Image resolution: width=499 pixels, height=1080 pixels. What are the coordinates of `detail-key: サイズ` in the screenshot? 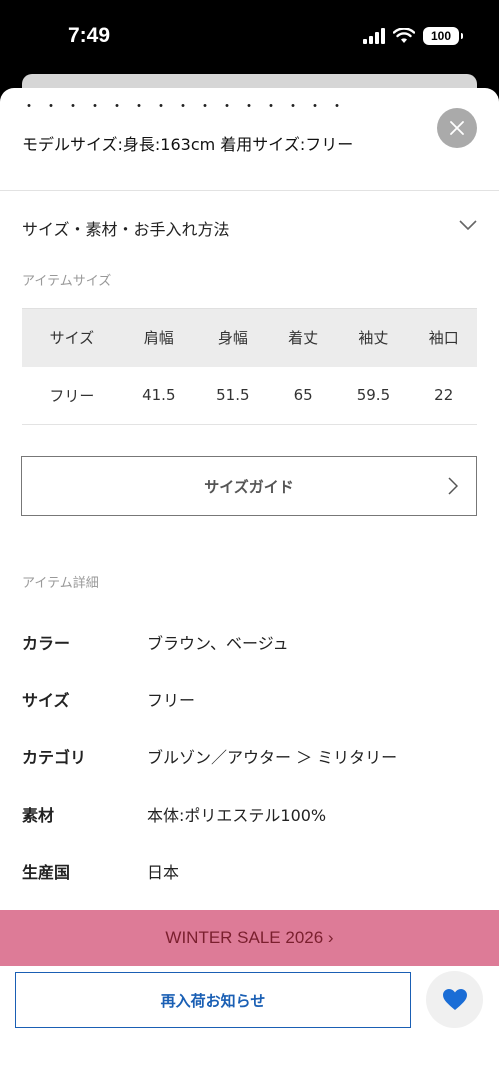 It's located at (46, 700).